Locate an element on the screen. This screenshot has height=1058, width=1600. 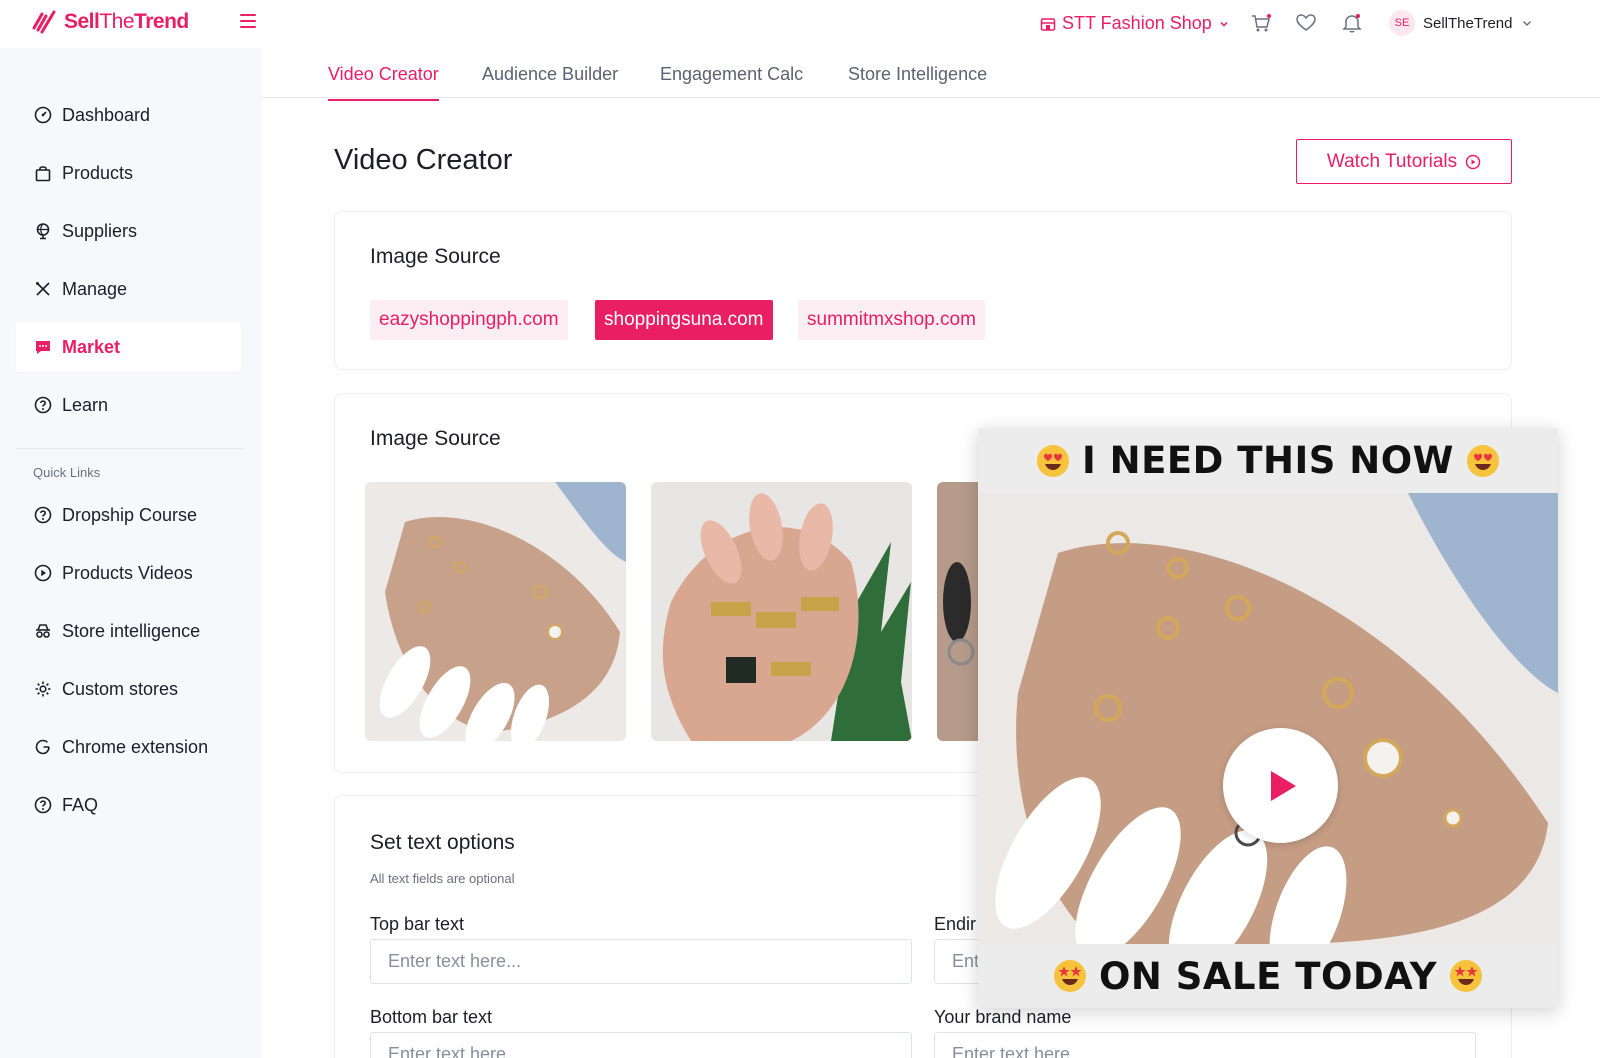
tab-video-creator: Video Creator is located at coordinates (383, 82).